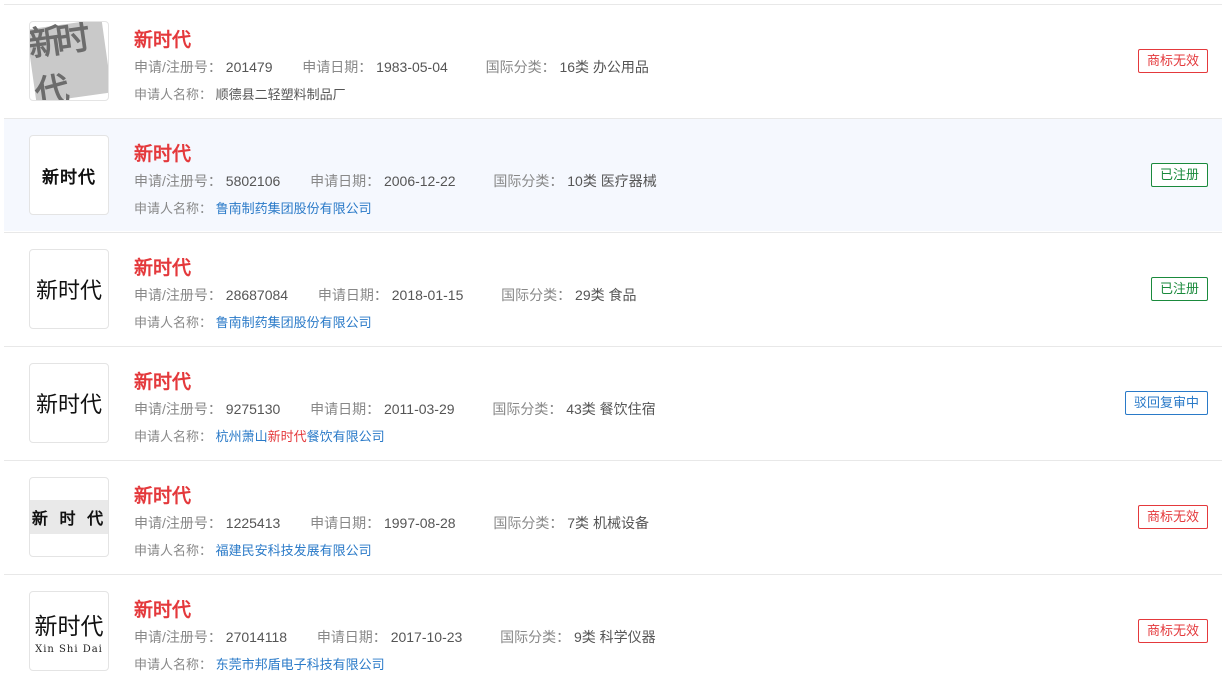  I want to click on reg-no-value: 1225413, so click(253, 523).